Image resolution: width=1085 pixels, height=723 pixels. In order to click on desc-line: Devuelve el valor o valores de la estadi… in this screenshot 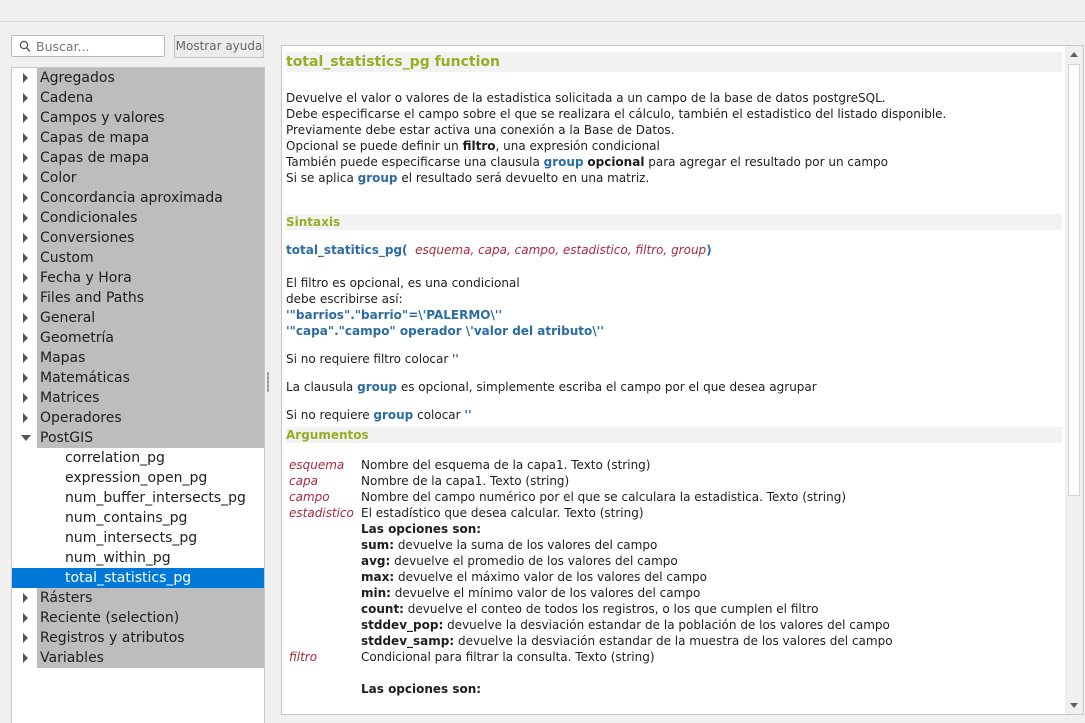, I will do `click(586, 98)`.